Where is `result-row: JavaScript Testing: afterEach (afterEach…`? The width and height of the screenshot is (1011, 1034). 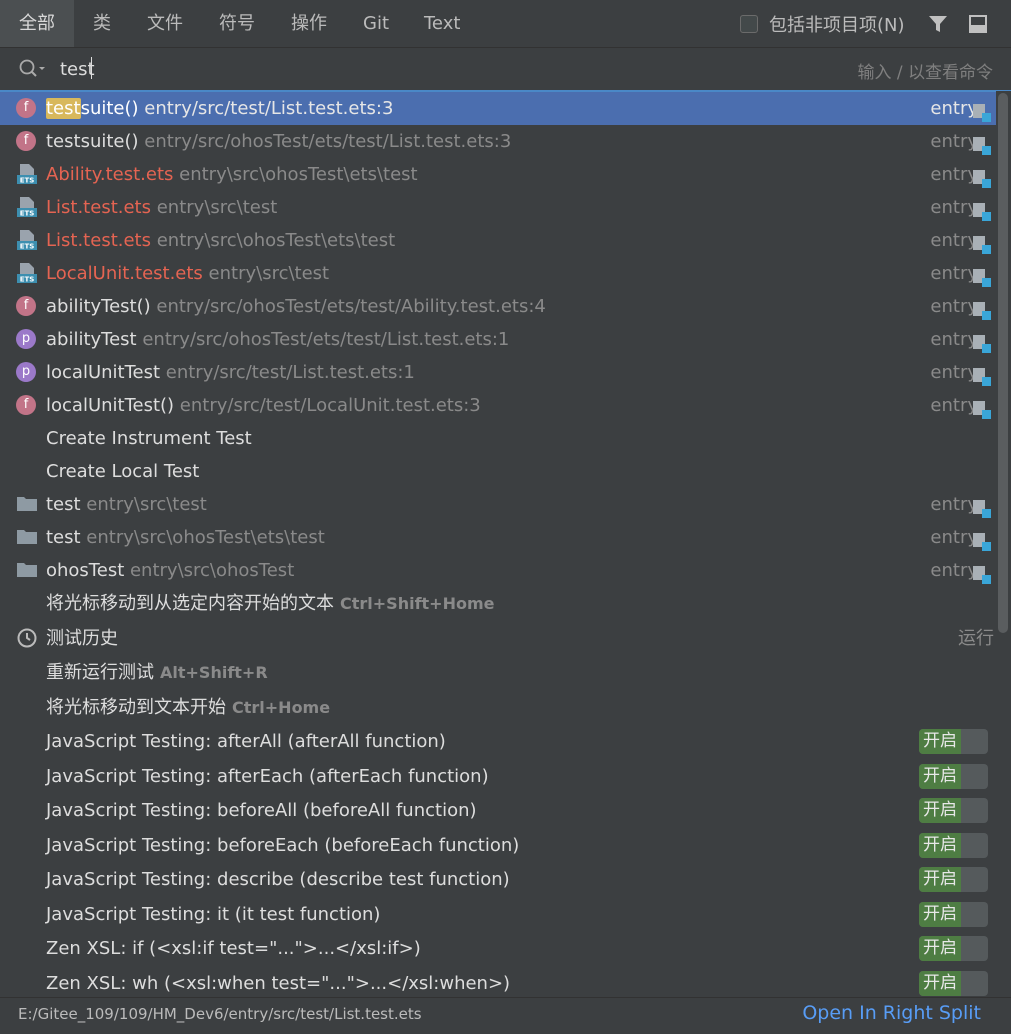
result-row: JavaScript Testing: afterEach (afterEach… is located at coordinates (498, 776).